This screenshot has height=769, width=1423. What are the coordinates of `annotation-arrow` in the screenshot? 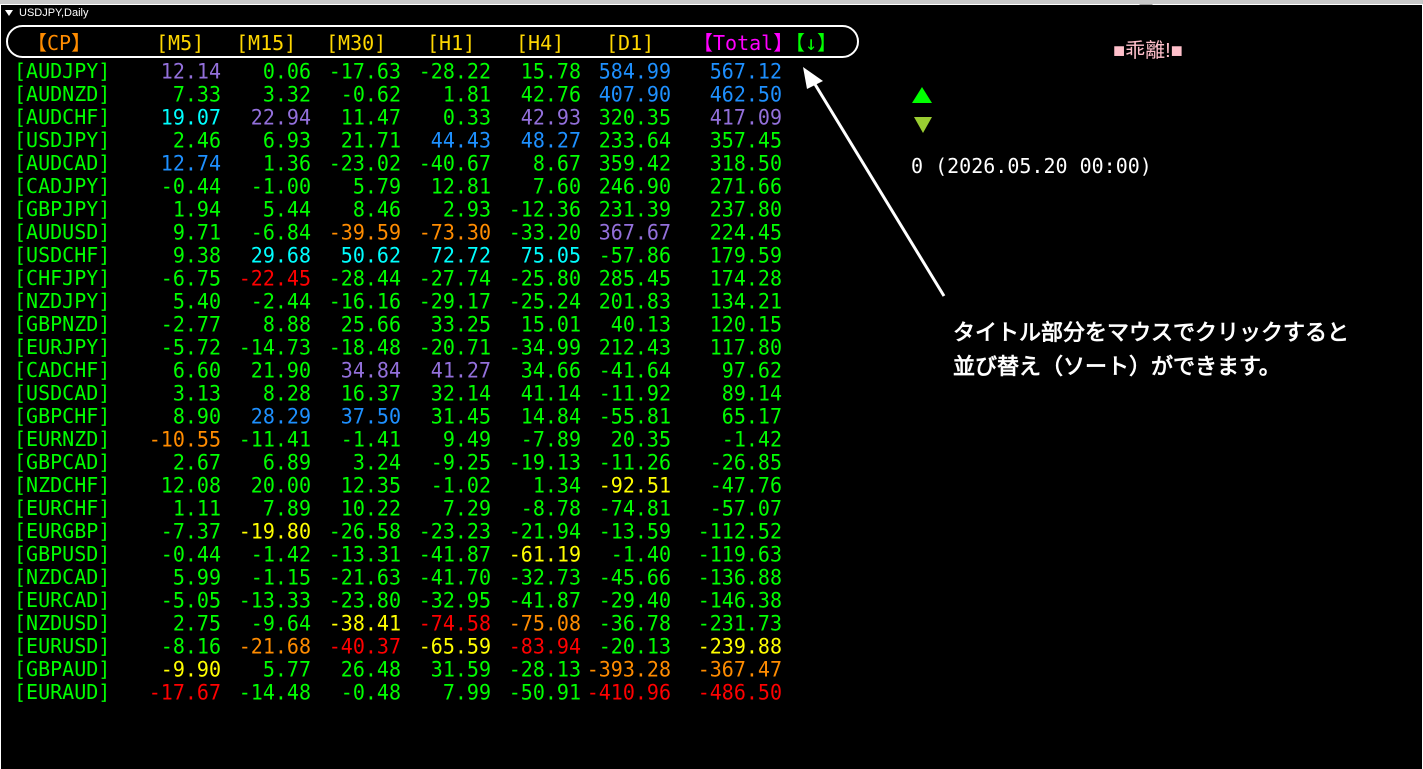 It's located at (874, 182).